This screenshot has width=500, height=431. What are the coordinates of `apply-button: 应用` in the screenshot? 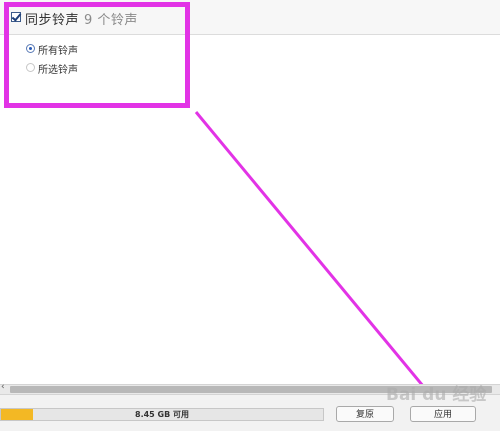 It's located at (443, 414).